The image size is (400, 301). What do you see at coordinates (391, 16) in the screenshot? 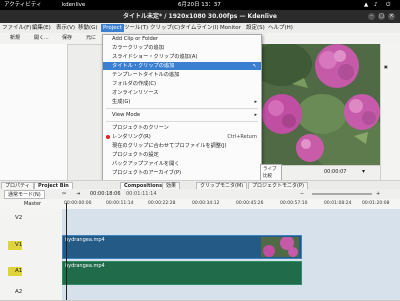
I see `close-icon: ×` at bounding box center [391, 16].